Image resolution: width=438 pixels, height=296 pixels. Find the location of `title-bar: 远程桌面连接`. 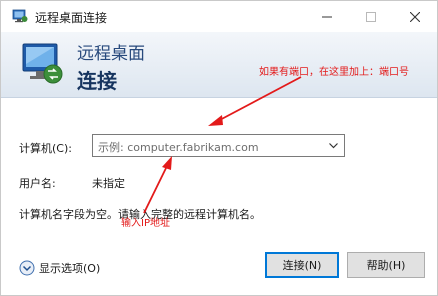

title-bar: 远程桌面连接 is located at coordinates (219, 16).